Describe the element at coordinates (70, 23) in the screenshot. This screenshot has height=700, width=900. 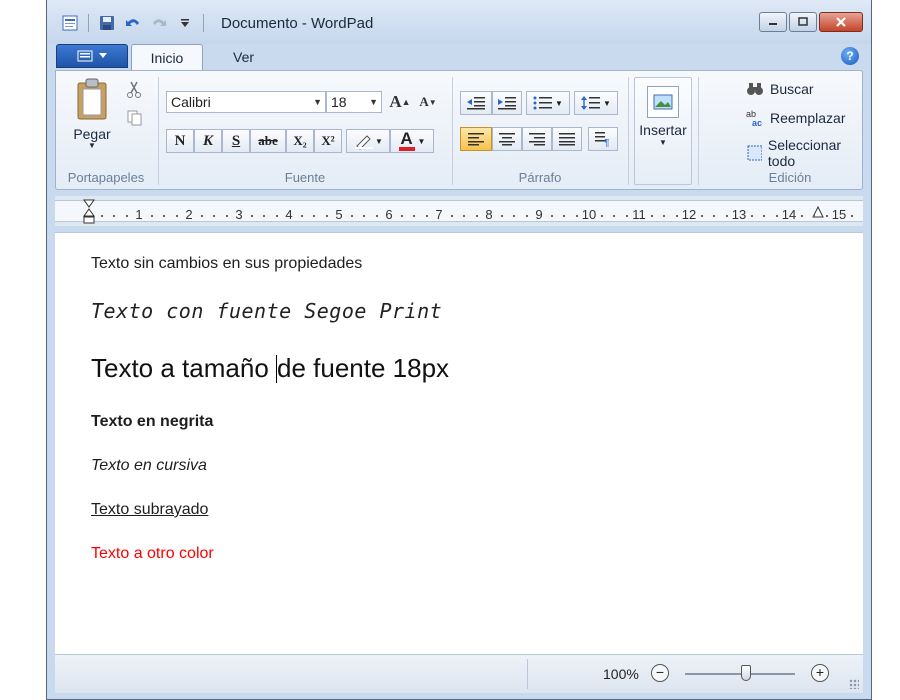
I see `app-document-icon` at that location.